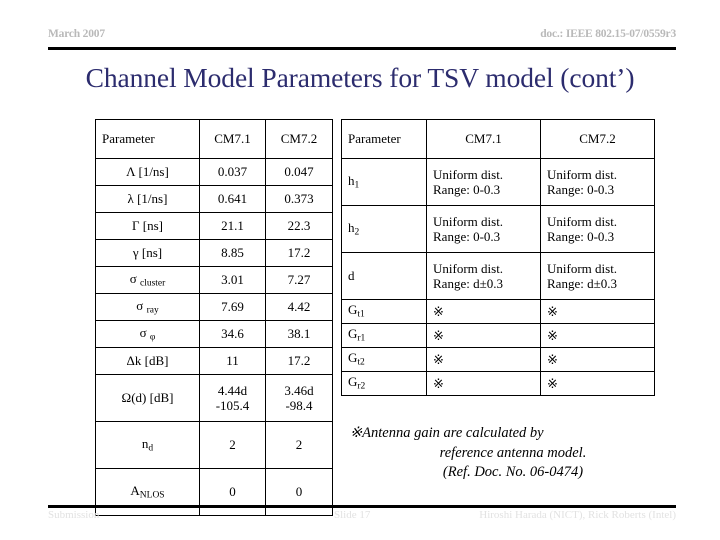  Describe the element at coordinates (147, 199) in the screenshot. I see `row-param-lambda: λ [1/ns]` at that location.